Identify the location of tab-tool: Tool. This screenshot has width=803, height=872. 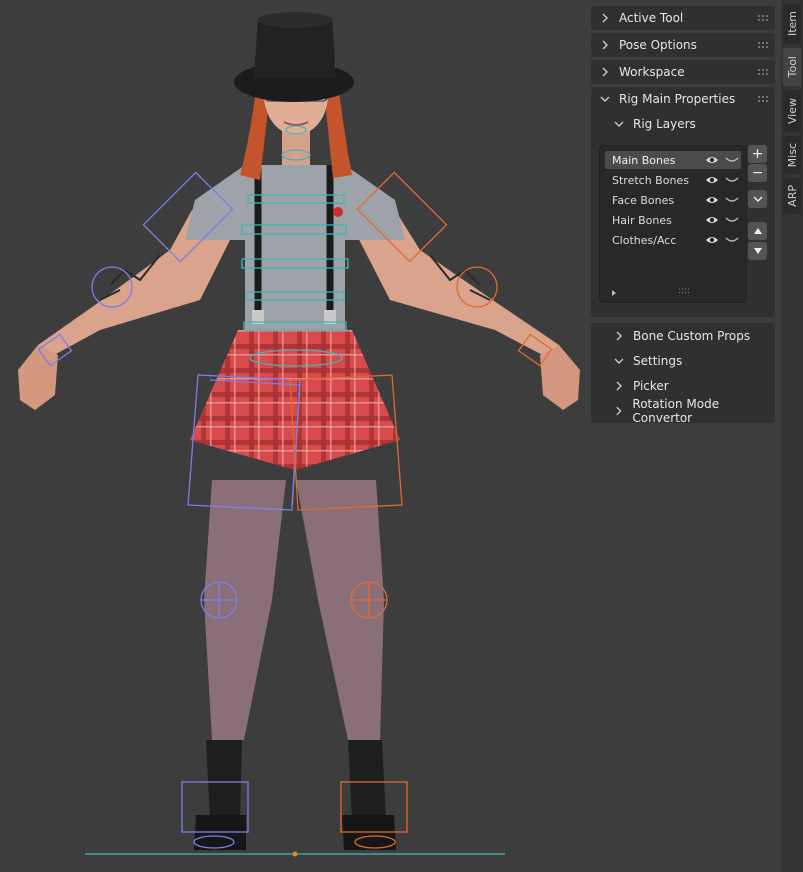
(792, 67).